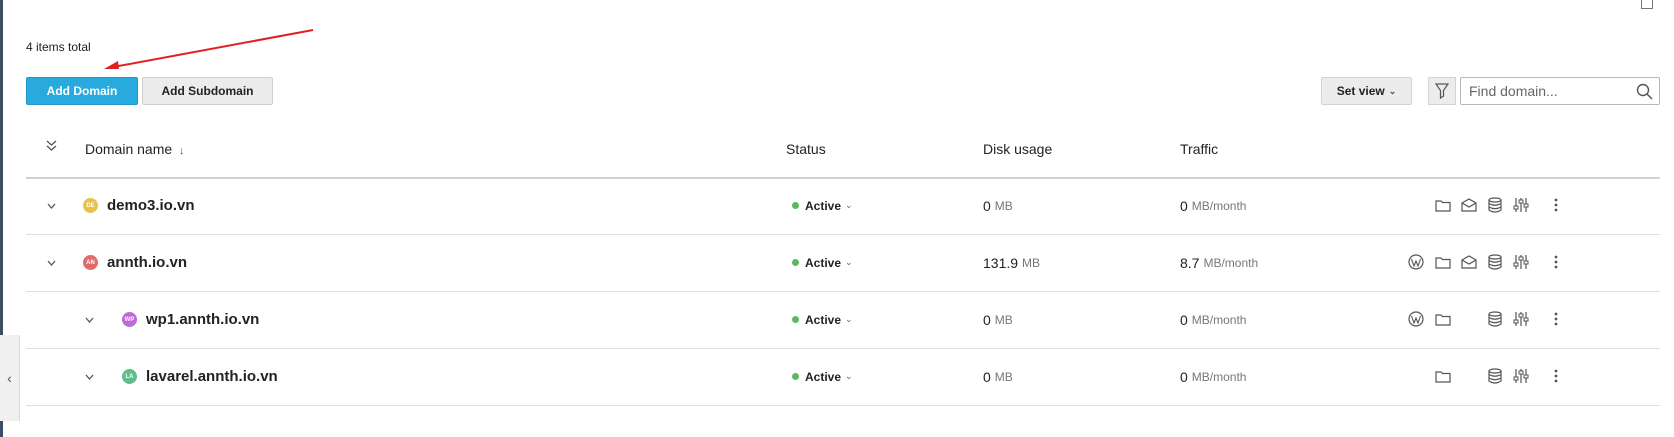  I want to click on domain-cell: LA lavarel.annth.io.vn, so click(200, 376).